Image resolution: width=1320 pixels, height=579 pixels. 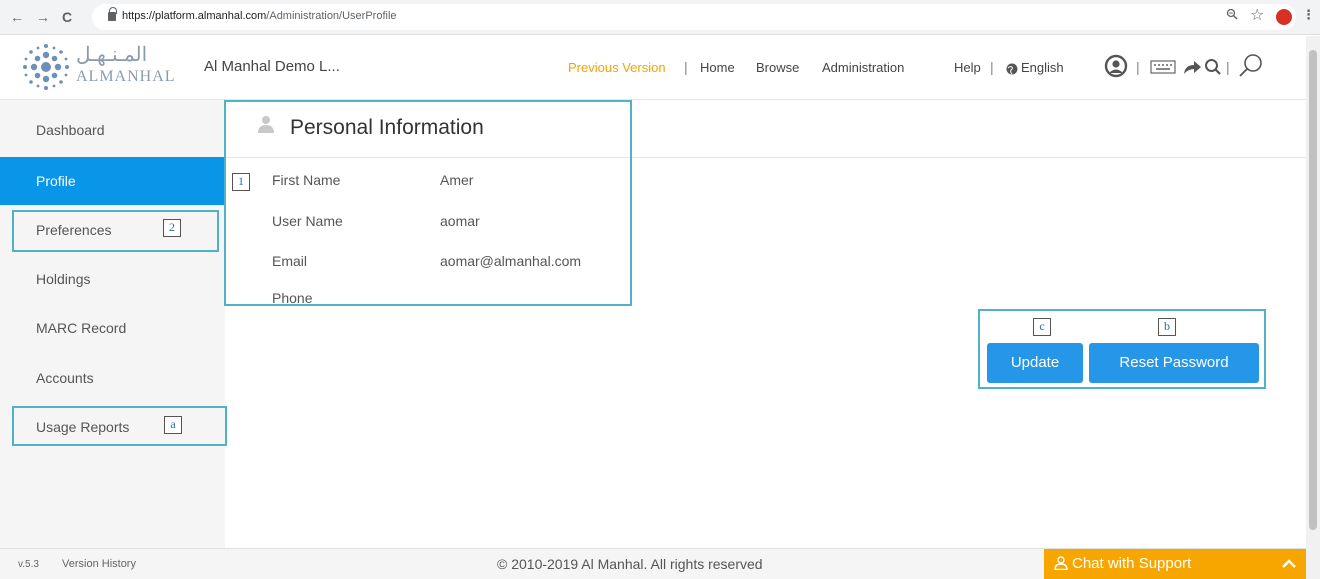 What do you see at coordinates (46, 67) in the screenshot?
I see `almanhal-logo-icon` at bounding box center [46, 67].